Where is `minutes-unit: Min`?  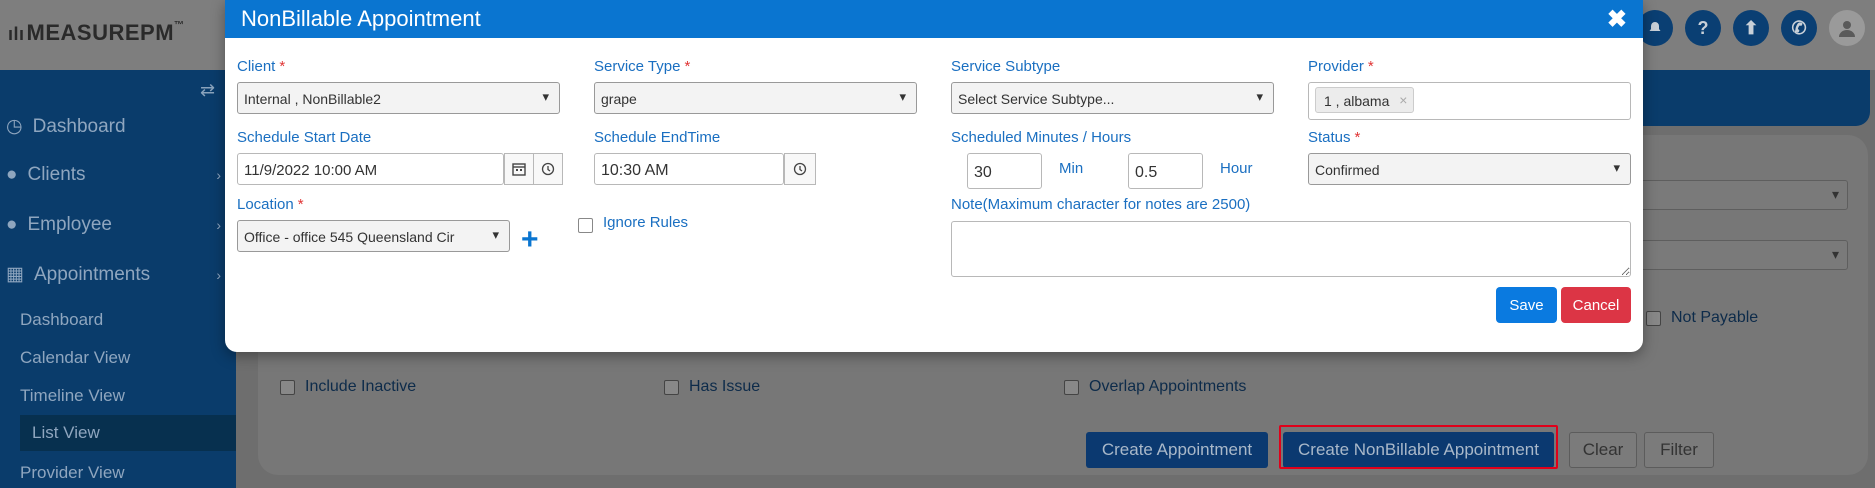
minutes-unit: Min is located at coordinates (1071, 168).